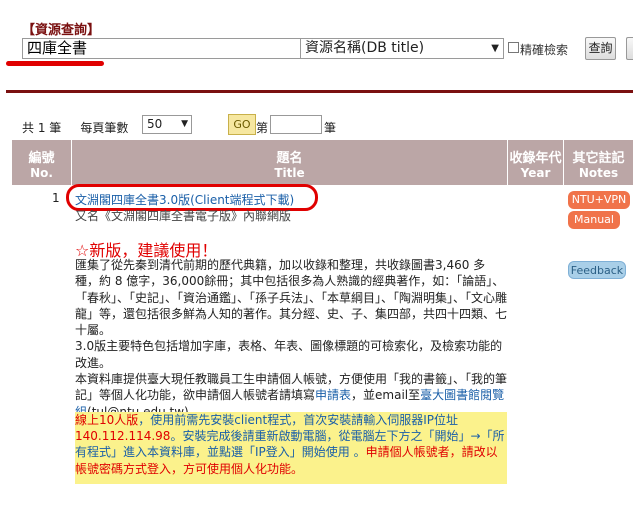 The width and height of the screenshot is (633, 505). I want to click on resource-subtitle: 又名《文淵閣四庫全書電子版》內聯網版, so click(183, 216).